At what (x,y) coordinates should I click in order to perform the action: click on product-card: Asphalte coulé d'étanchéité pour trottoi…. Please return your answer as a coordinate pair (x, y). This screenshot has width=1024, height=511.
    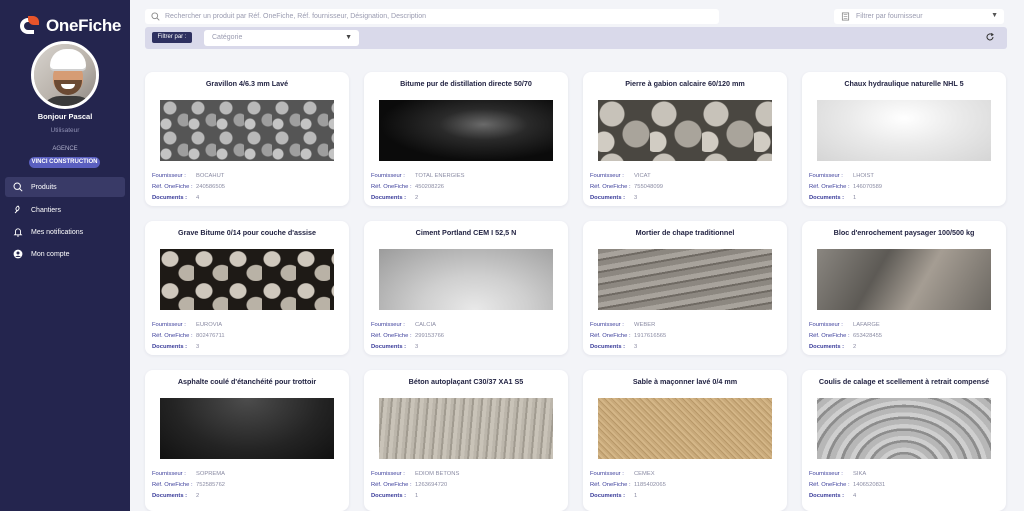
    Looking at the image, I should click on (247, 440).